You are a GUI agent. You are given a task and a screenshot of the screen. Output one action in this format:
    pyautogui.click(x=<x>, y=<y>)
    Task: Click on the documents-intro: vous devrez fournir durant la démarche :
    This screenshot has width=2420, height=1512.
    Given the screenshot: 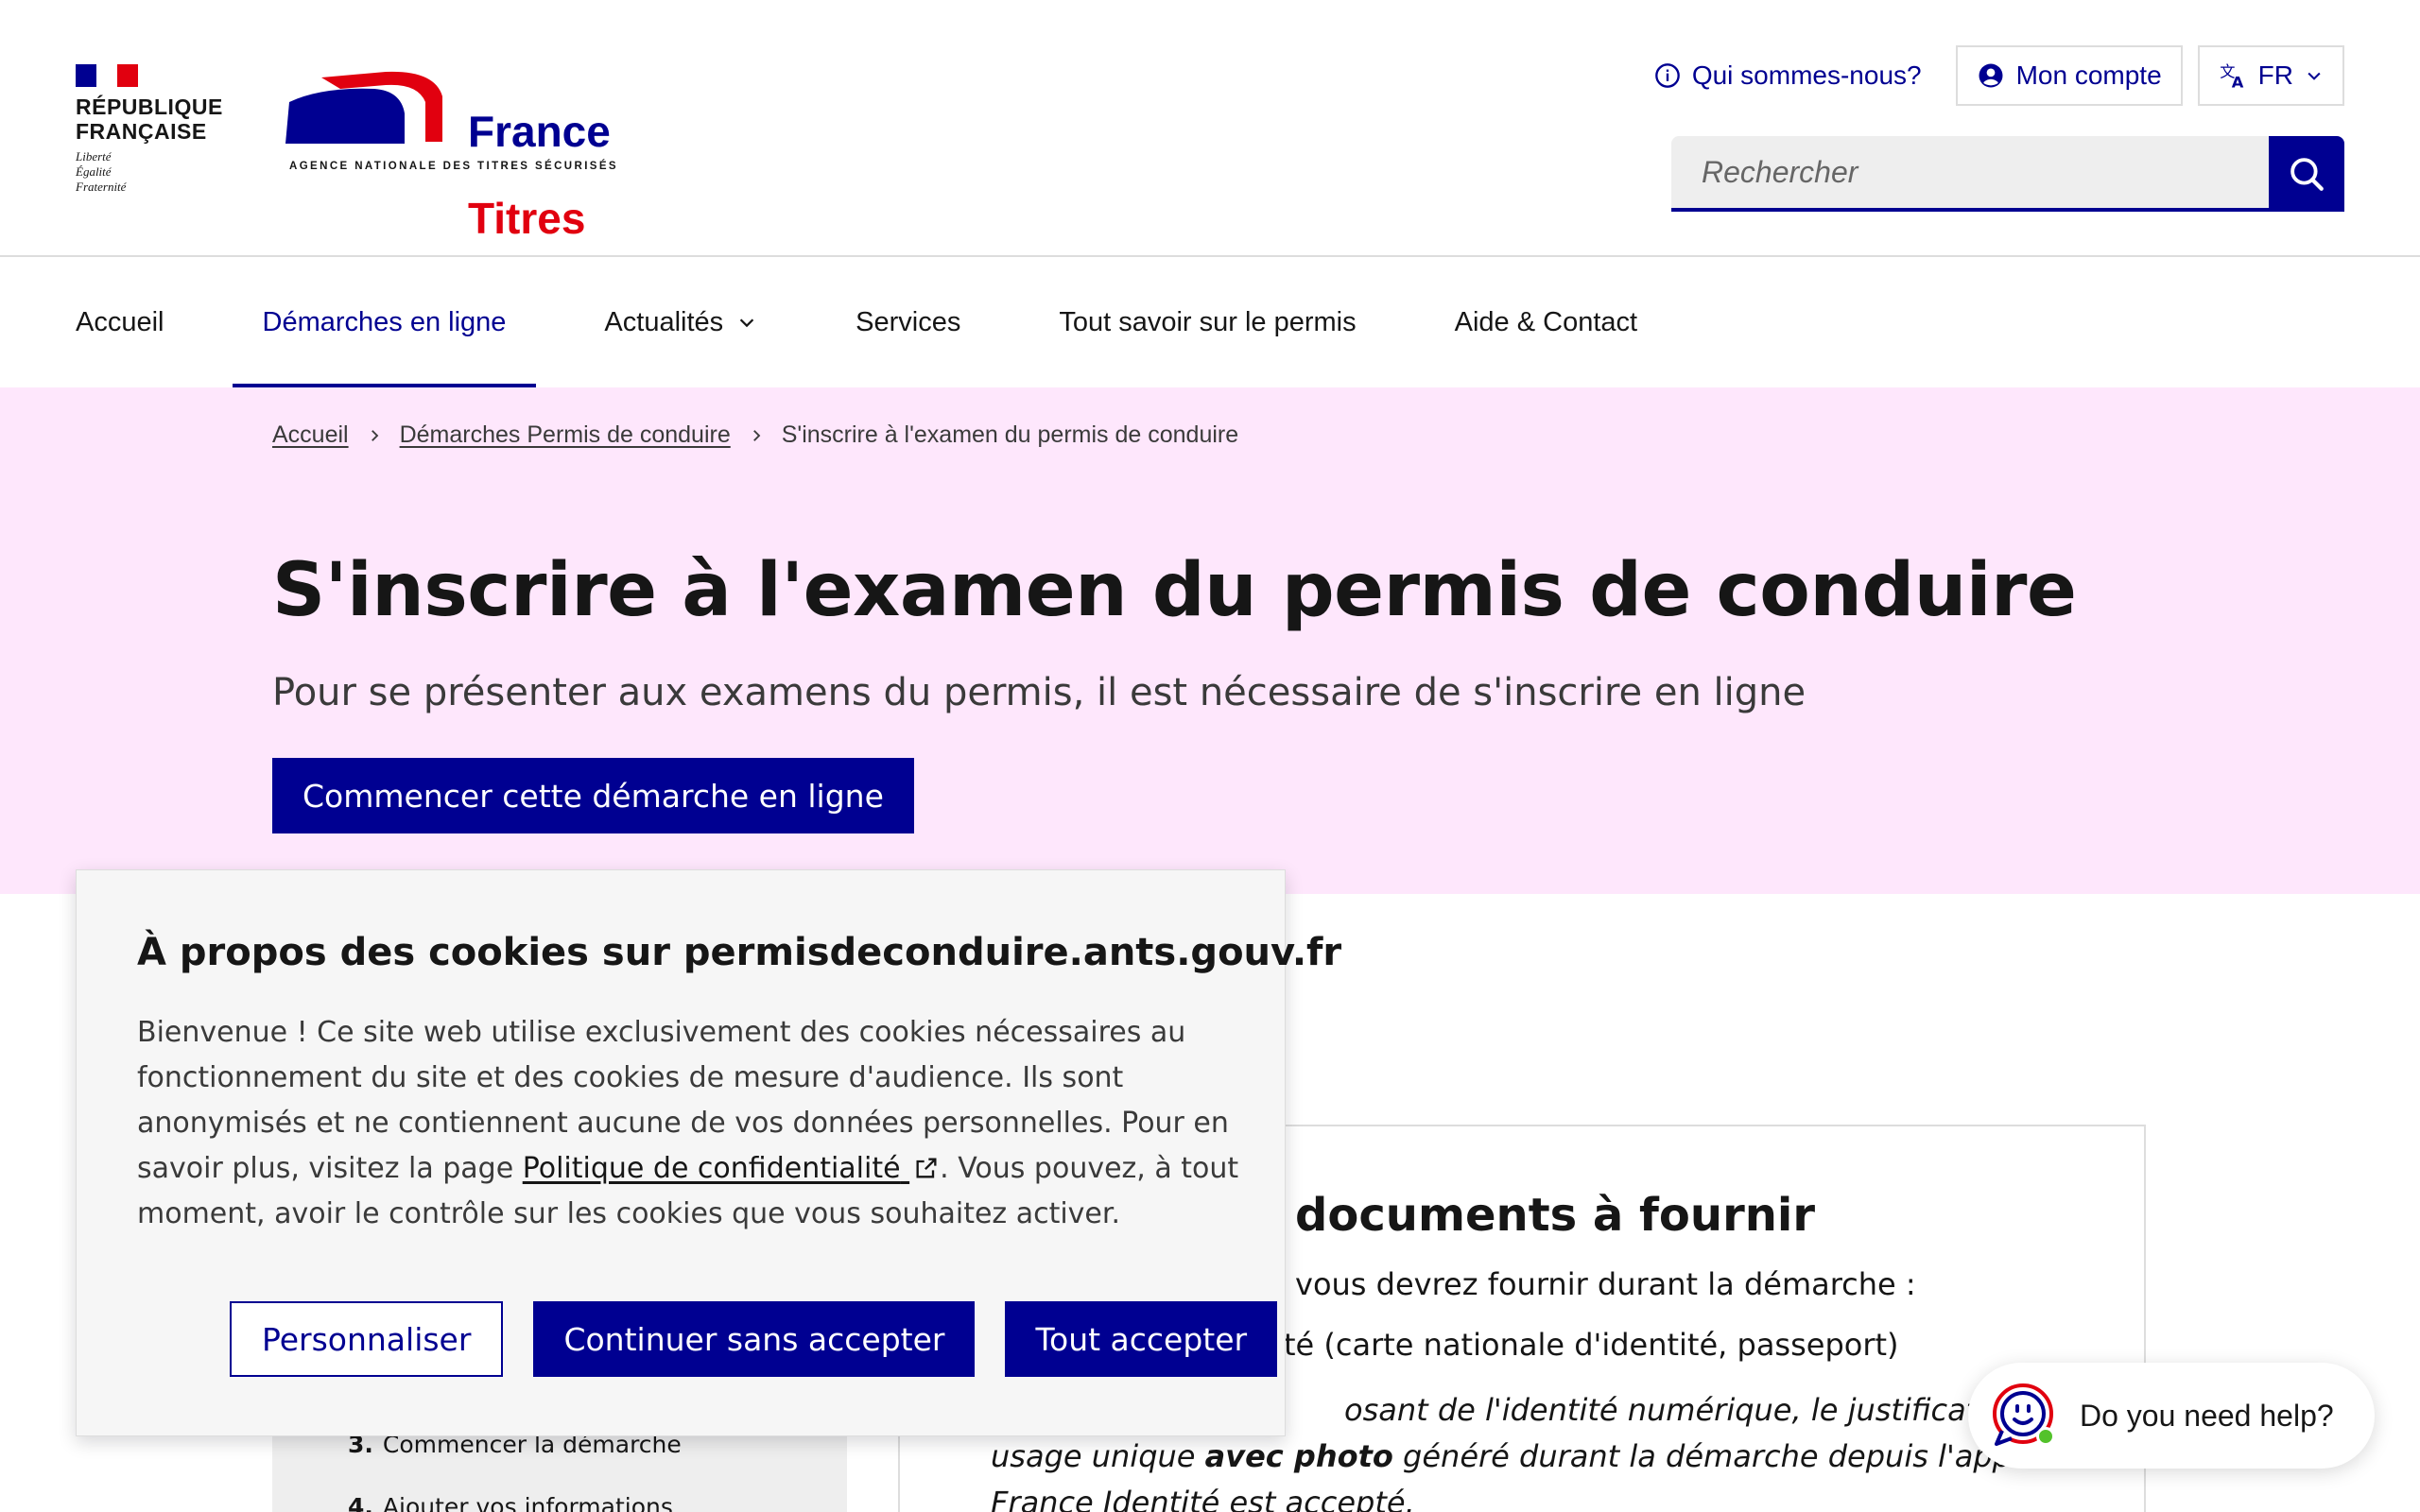 What is the action you would take?
    pyautogui.click(x=1605, y=1284)
    